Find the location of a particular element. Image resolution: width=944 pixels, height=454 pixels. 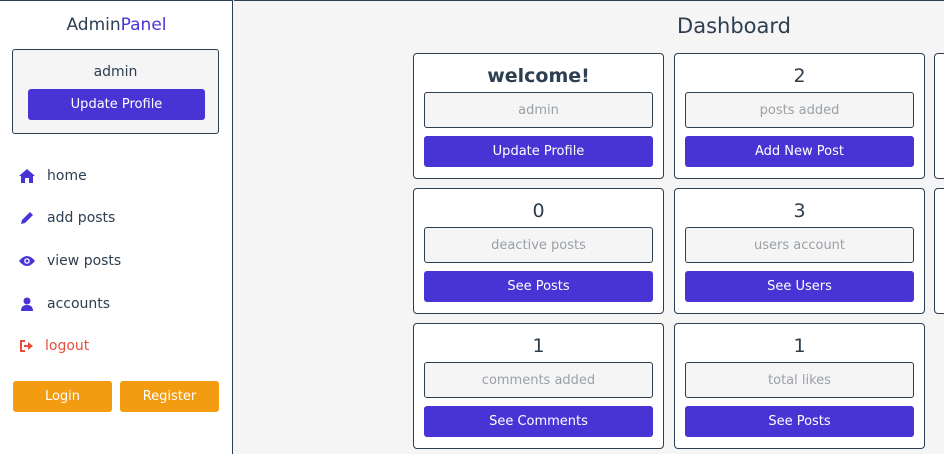

brand-logo: AdminPanel is located at coordinates (116, 25).